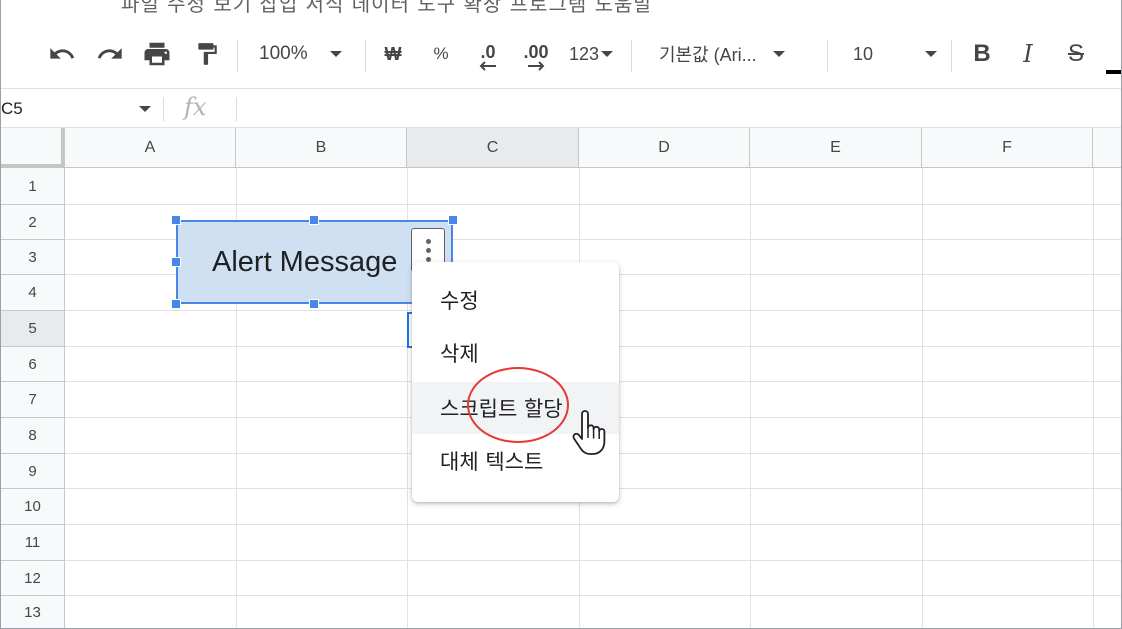 This screenshot has width=1122, height=629. Describe the element at coordinates (487, 66) in the screenshot. I see `arrow-left-icon` at that location.